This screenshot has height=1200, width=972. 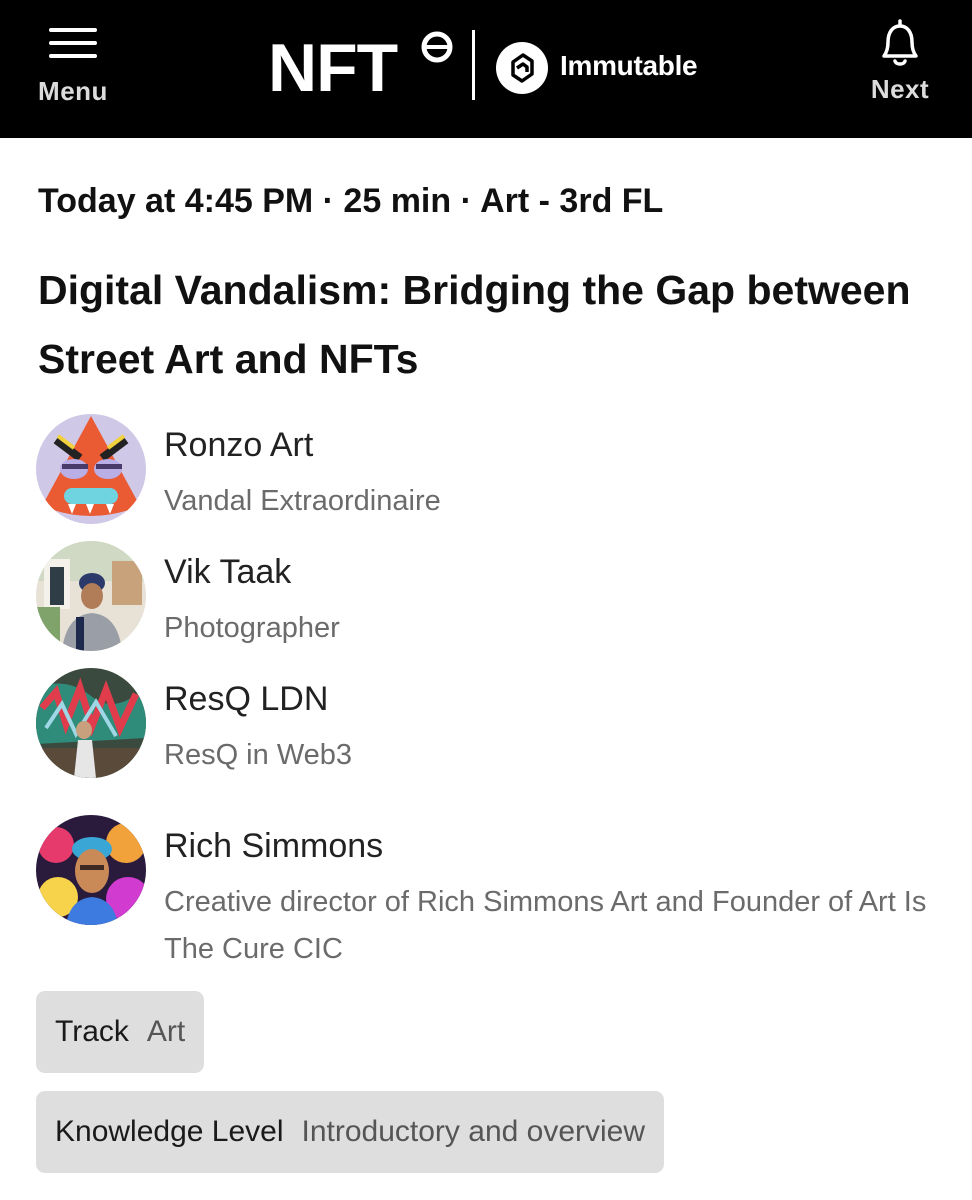 What do you see at coordinates (258, 755) in the screenshot?
I see `speaker-role: ResQ in Web3` at bounding box center [258, 755].